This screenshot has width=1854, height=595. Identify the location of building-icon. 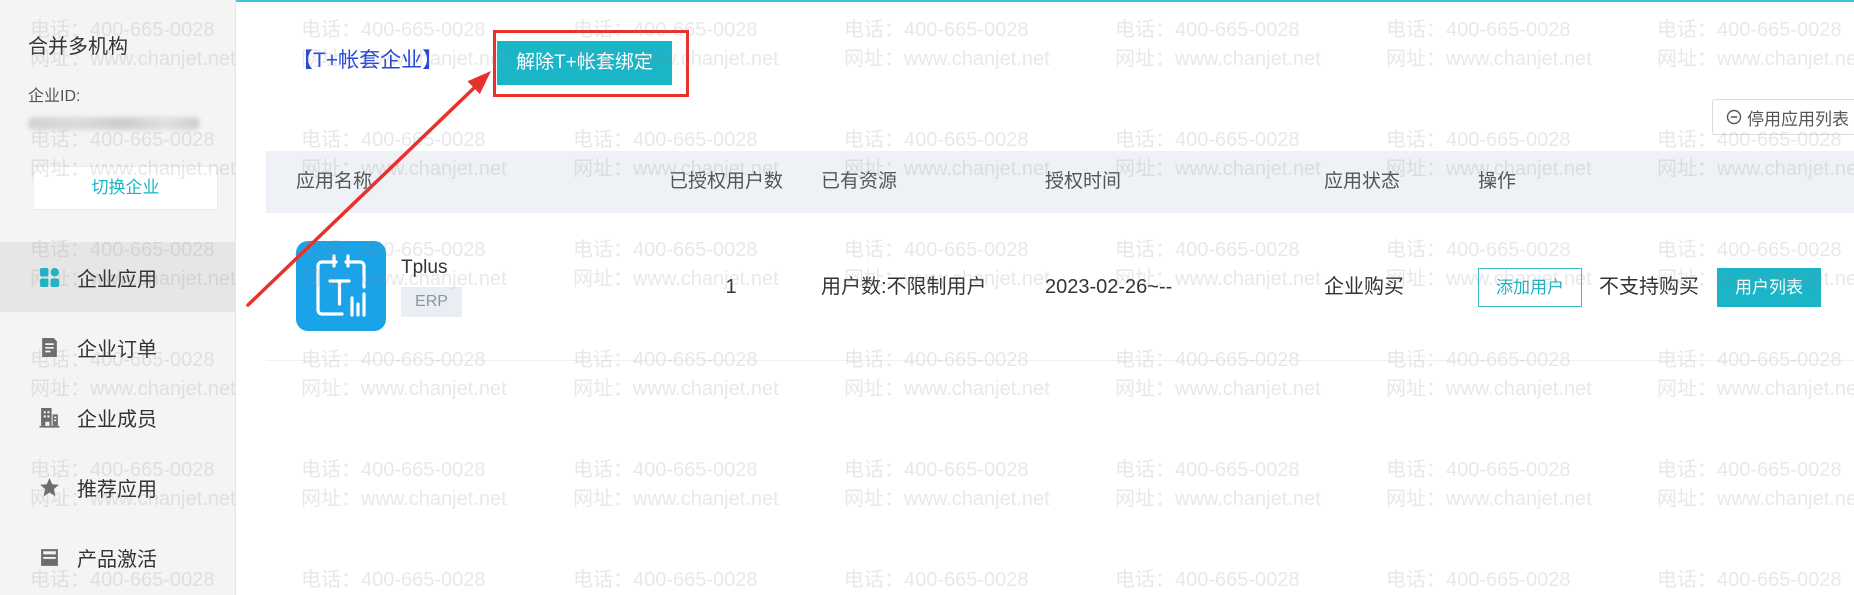
(49, 417).